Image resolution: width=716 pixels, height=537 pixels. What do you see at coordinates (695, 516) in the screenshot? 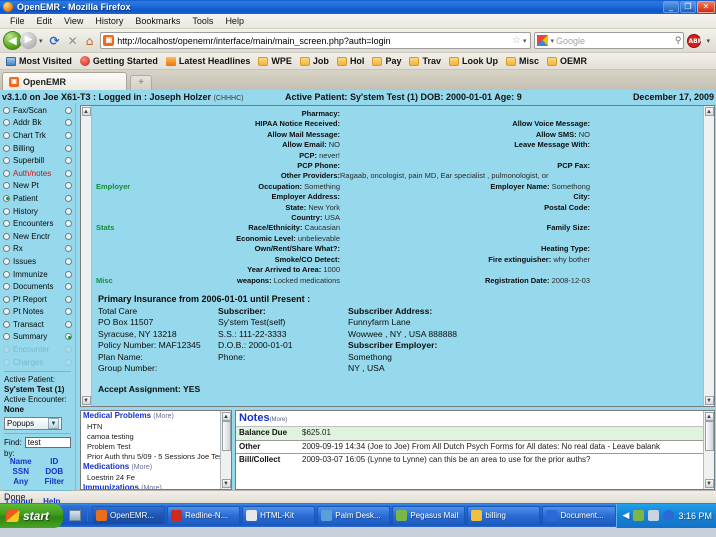
I see `clock: 3:16 PM` at bounding box center [695, 516].